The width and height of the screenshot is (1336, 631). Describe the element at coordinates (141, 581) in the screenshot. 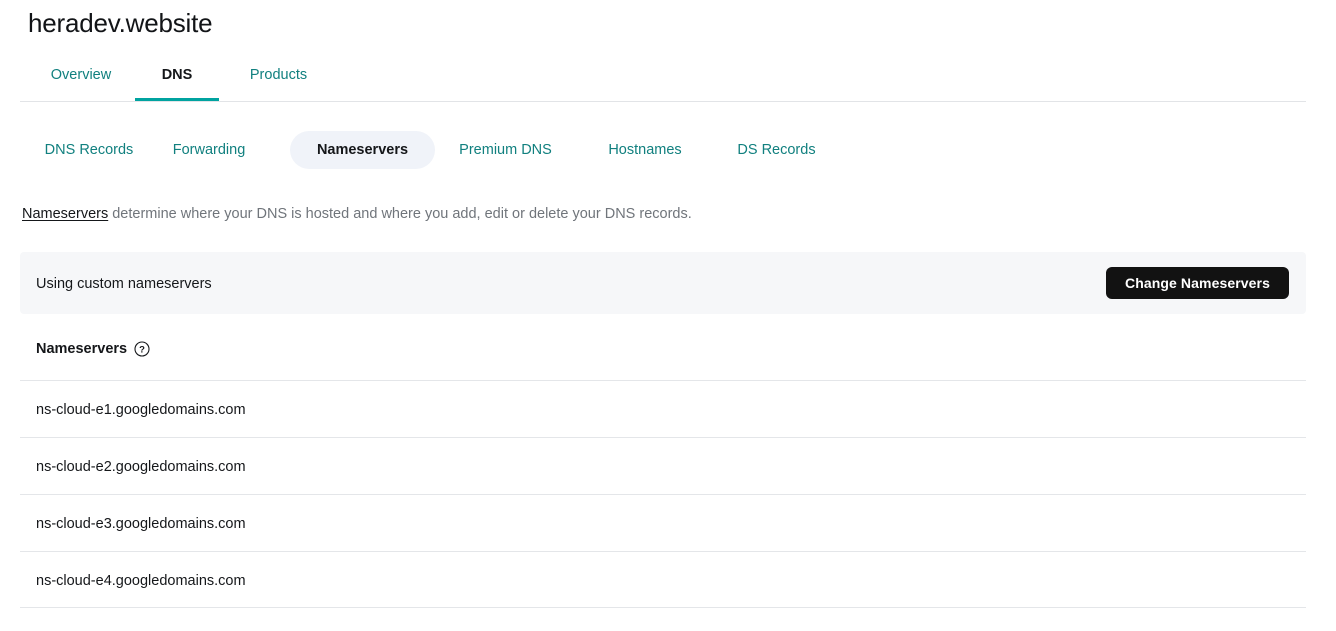

I see `nameserver-value: ns-cloud-e4.googledomains.com` at that location.